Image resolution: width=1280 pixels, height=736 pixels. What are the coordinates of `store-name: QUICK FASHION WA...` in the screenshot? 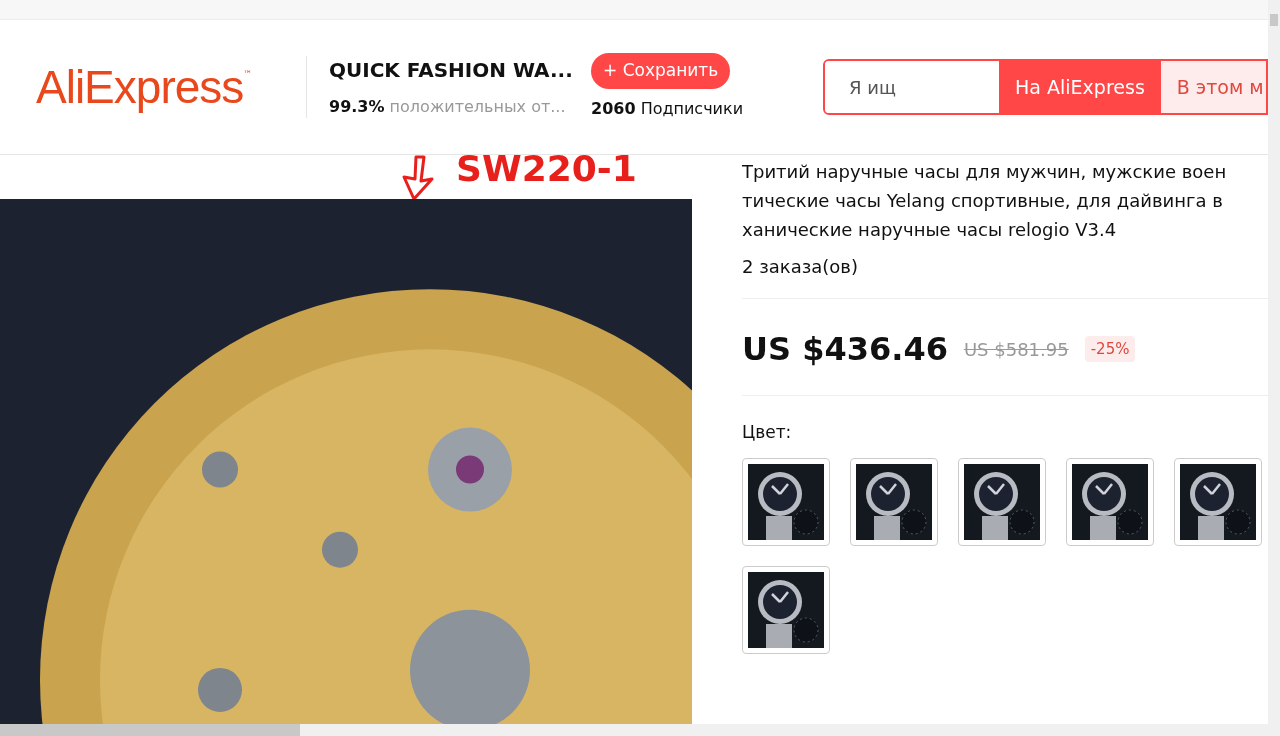 It's located at (451, 70).